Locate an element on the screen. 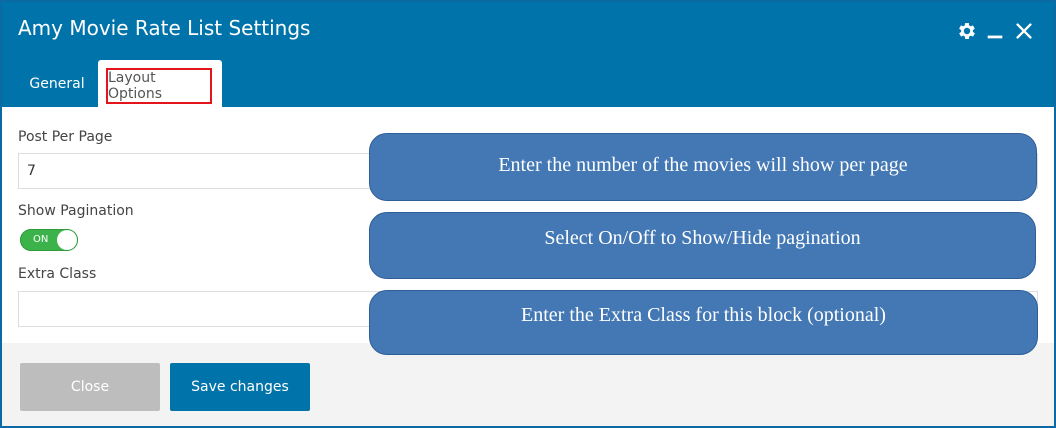  show-pagination-label: Show Pagination is located at coordinates (76, 211).